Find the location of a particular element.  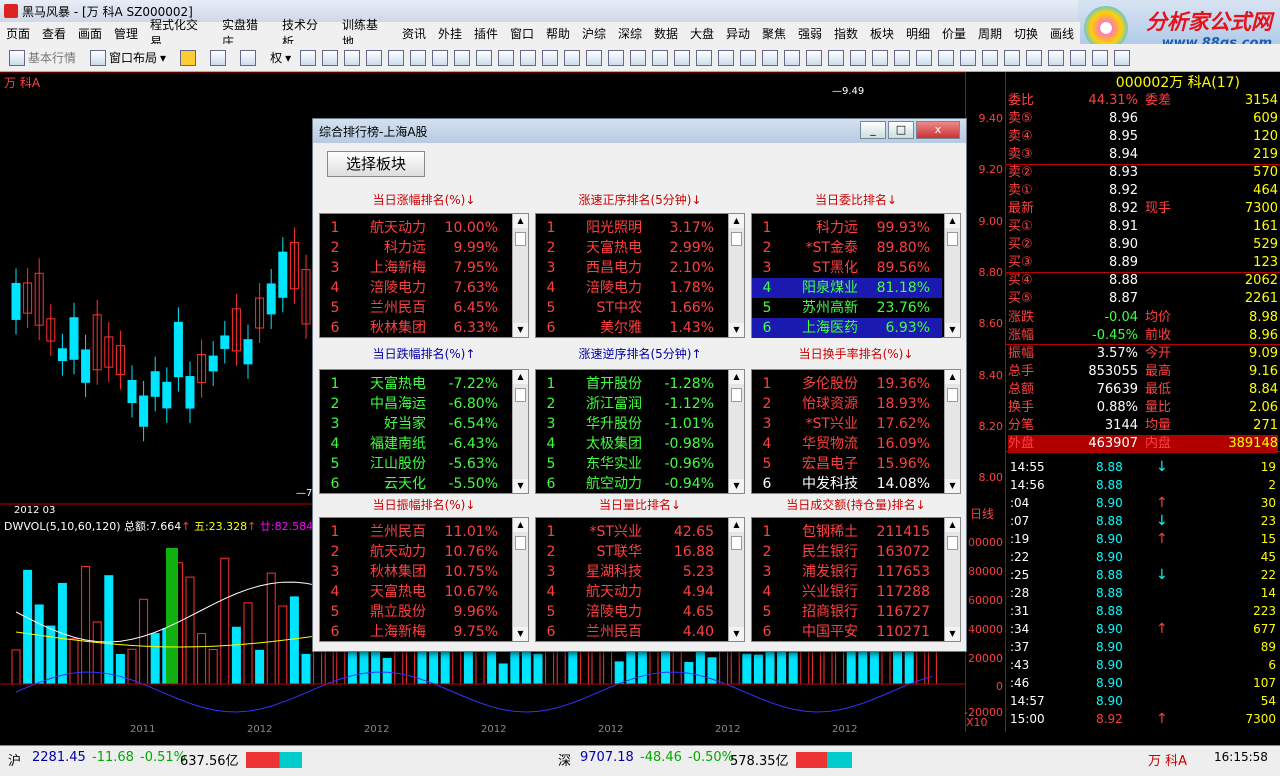

ranking-row: 6 中发科技 14.08% is located at coordinates (847, 484).